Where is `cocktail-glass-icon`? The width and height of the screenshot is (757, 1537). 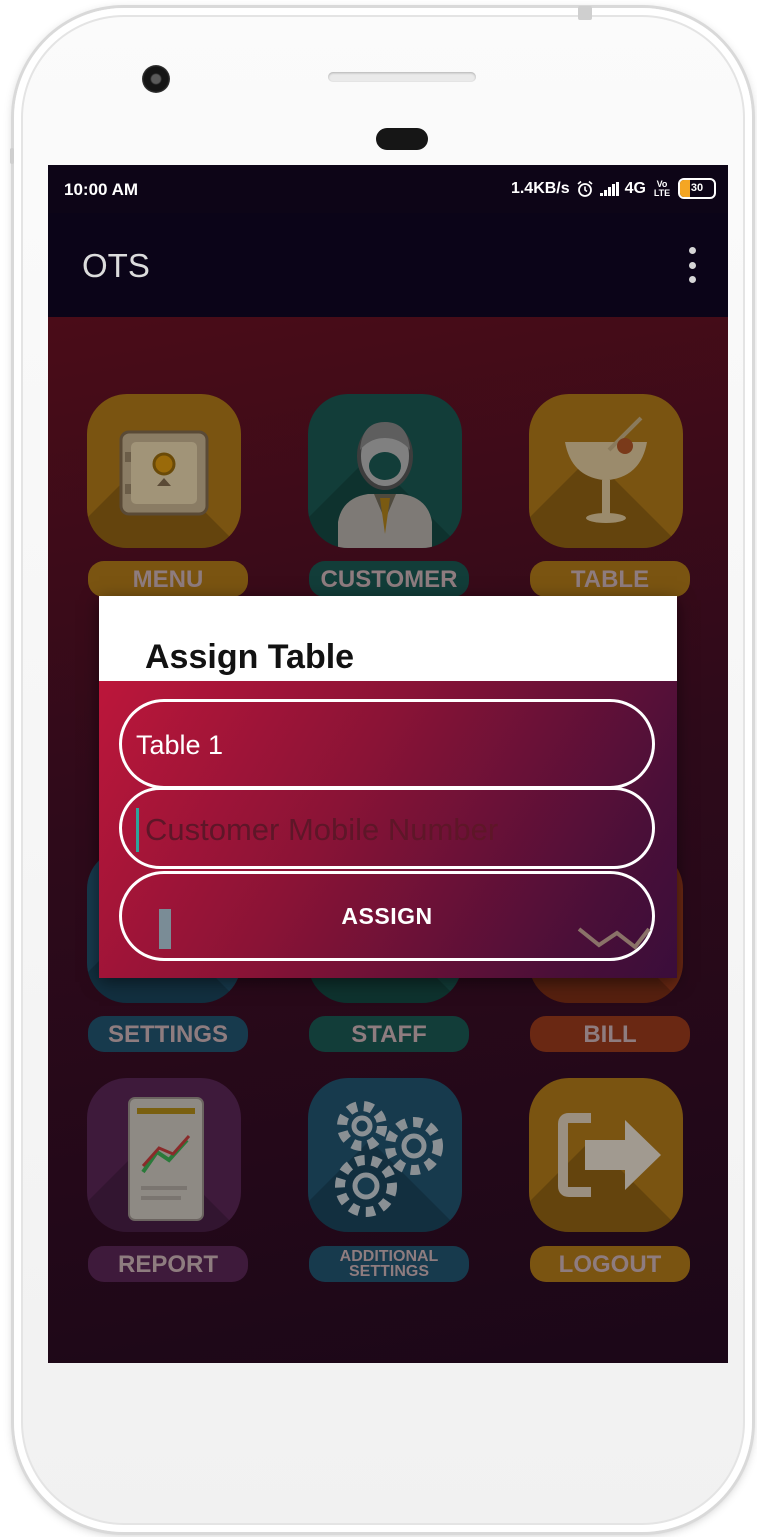
cocktail-glass-icon is located at coordinates (606, 469).